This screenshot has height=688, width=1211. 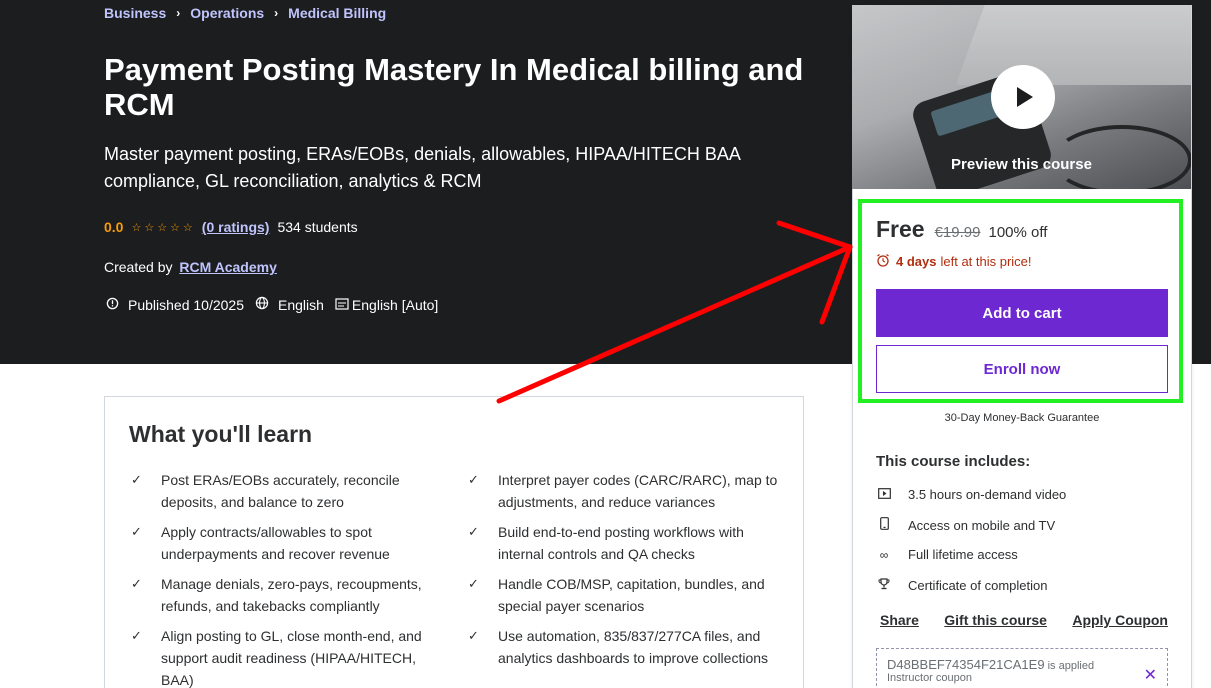 What do you see at coordinates (1022, 418) in the screenshot?
I see `money-back-guarantee: 30-Day Money-Back Guarantee` at bounding box center [1022, 418].